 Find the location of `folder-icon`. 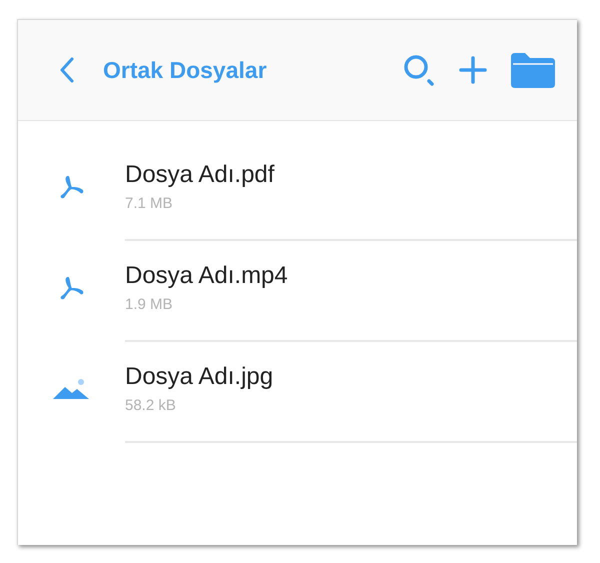

folder-icon is located at coordinates (533, 70).